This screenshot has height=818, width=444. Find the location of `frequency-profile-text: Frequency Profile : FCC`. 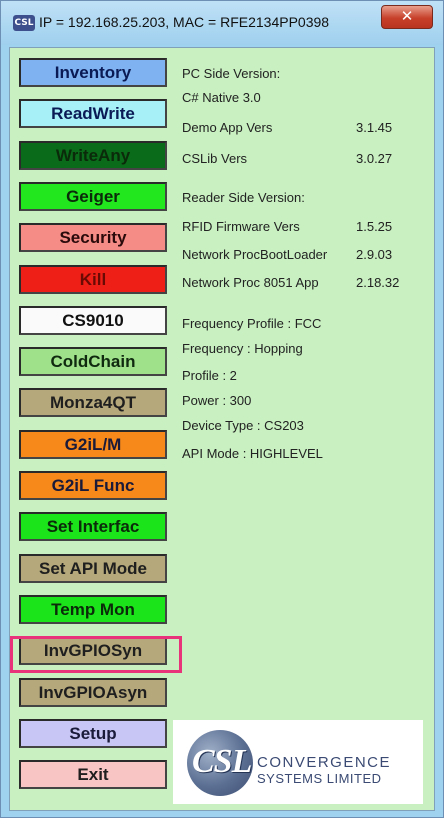

frequency-profile-text: Frequency Profile : FCC is located at coordinates (252, 323).